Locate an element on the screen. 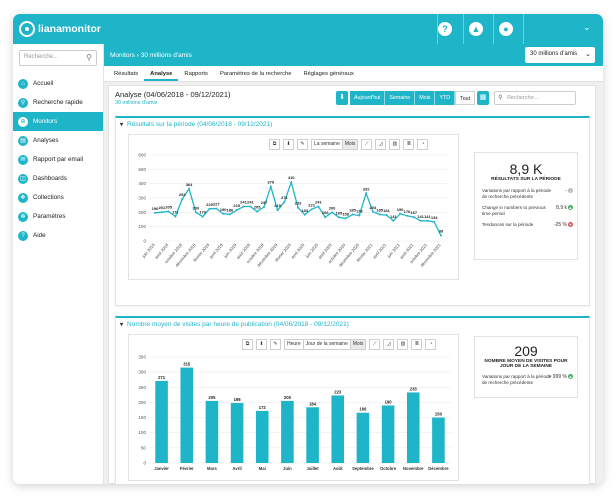 The image size is (615, 499). period-button-3: YTD is located at coordinates (445, 98).